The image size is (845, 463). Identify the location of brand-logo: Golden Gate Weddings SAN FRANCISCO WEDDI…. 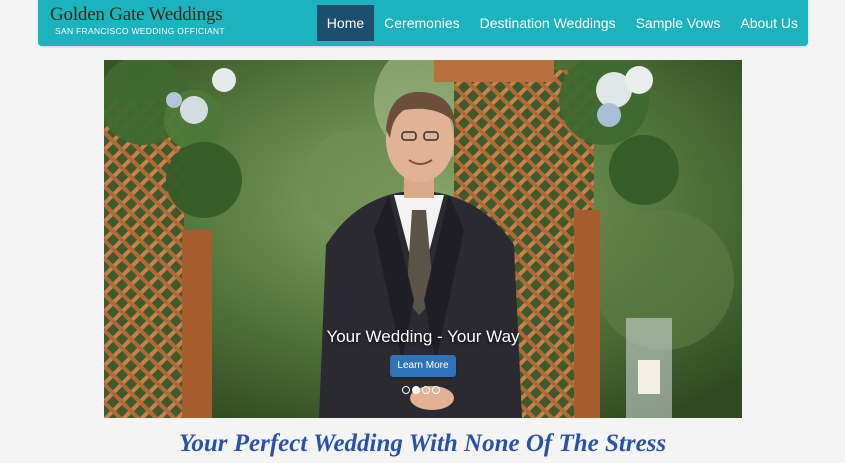
(137, 20).